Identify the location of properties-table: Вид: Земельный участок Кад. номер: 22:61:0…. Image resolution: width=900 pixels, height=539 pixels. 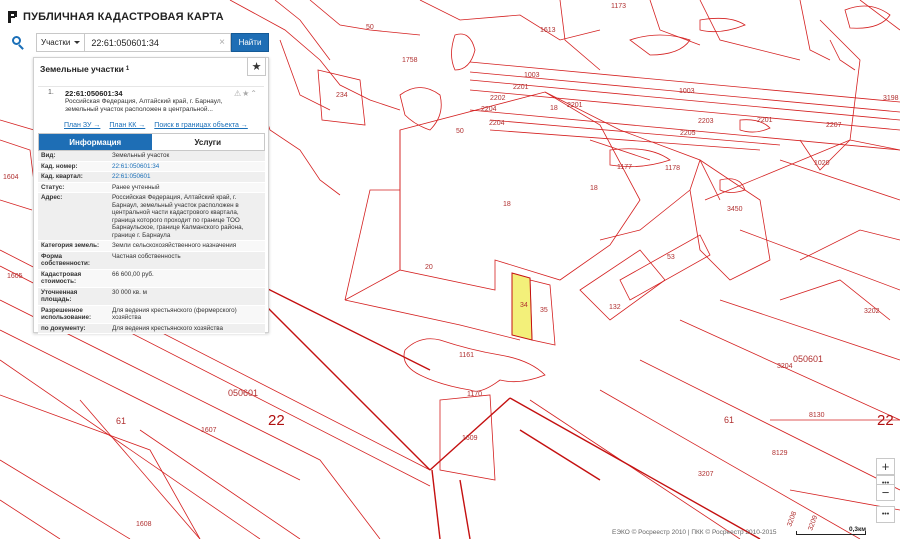
(151, 242).